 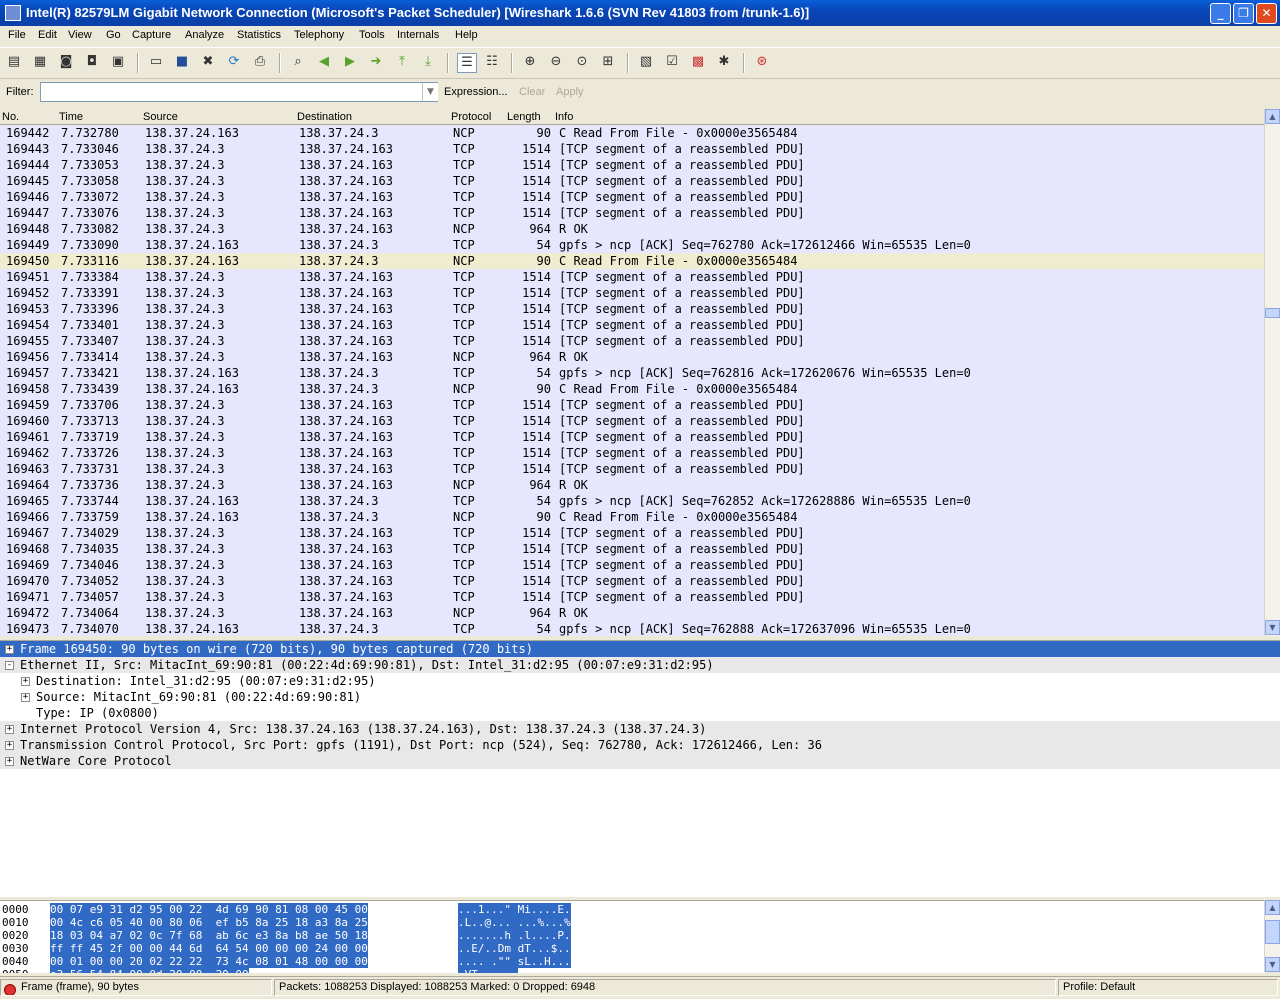 What do you see at coordinates (208, 62) in the screenshot?
I see `close-file-icon: ✖` at bounding box center [208, 62].